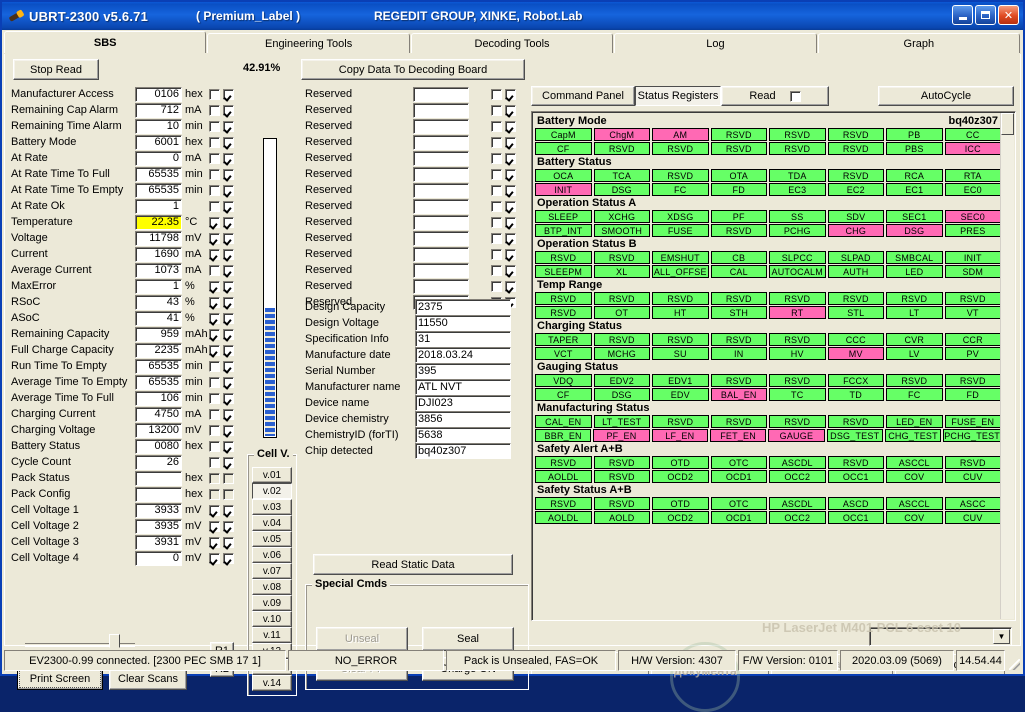 The image size is (1025, 712). I want to click on register-bit: AOLD, so click(621, 517).